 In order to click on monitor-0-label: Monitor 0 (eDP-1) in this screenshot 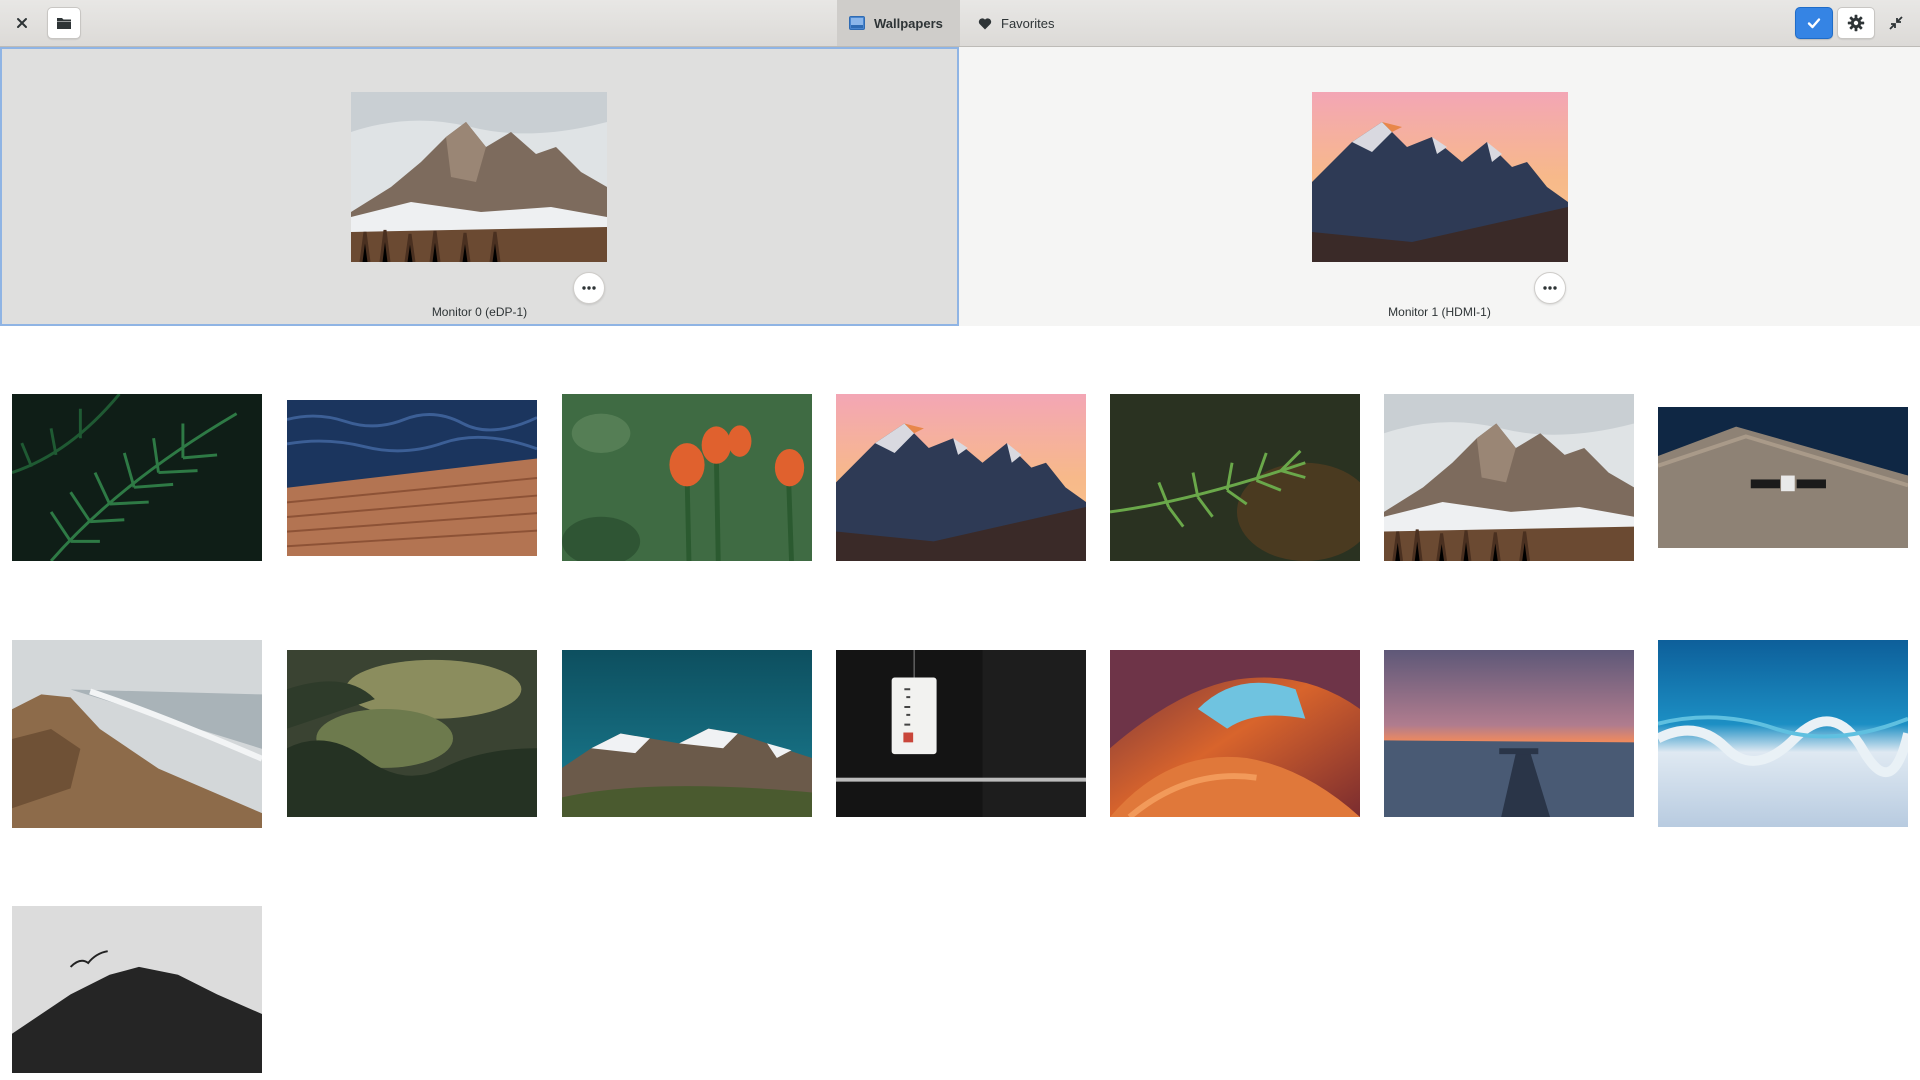, I will do `click(479, 312)`.